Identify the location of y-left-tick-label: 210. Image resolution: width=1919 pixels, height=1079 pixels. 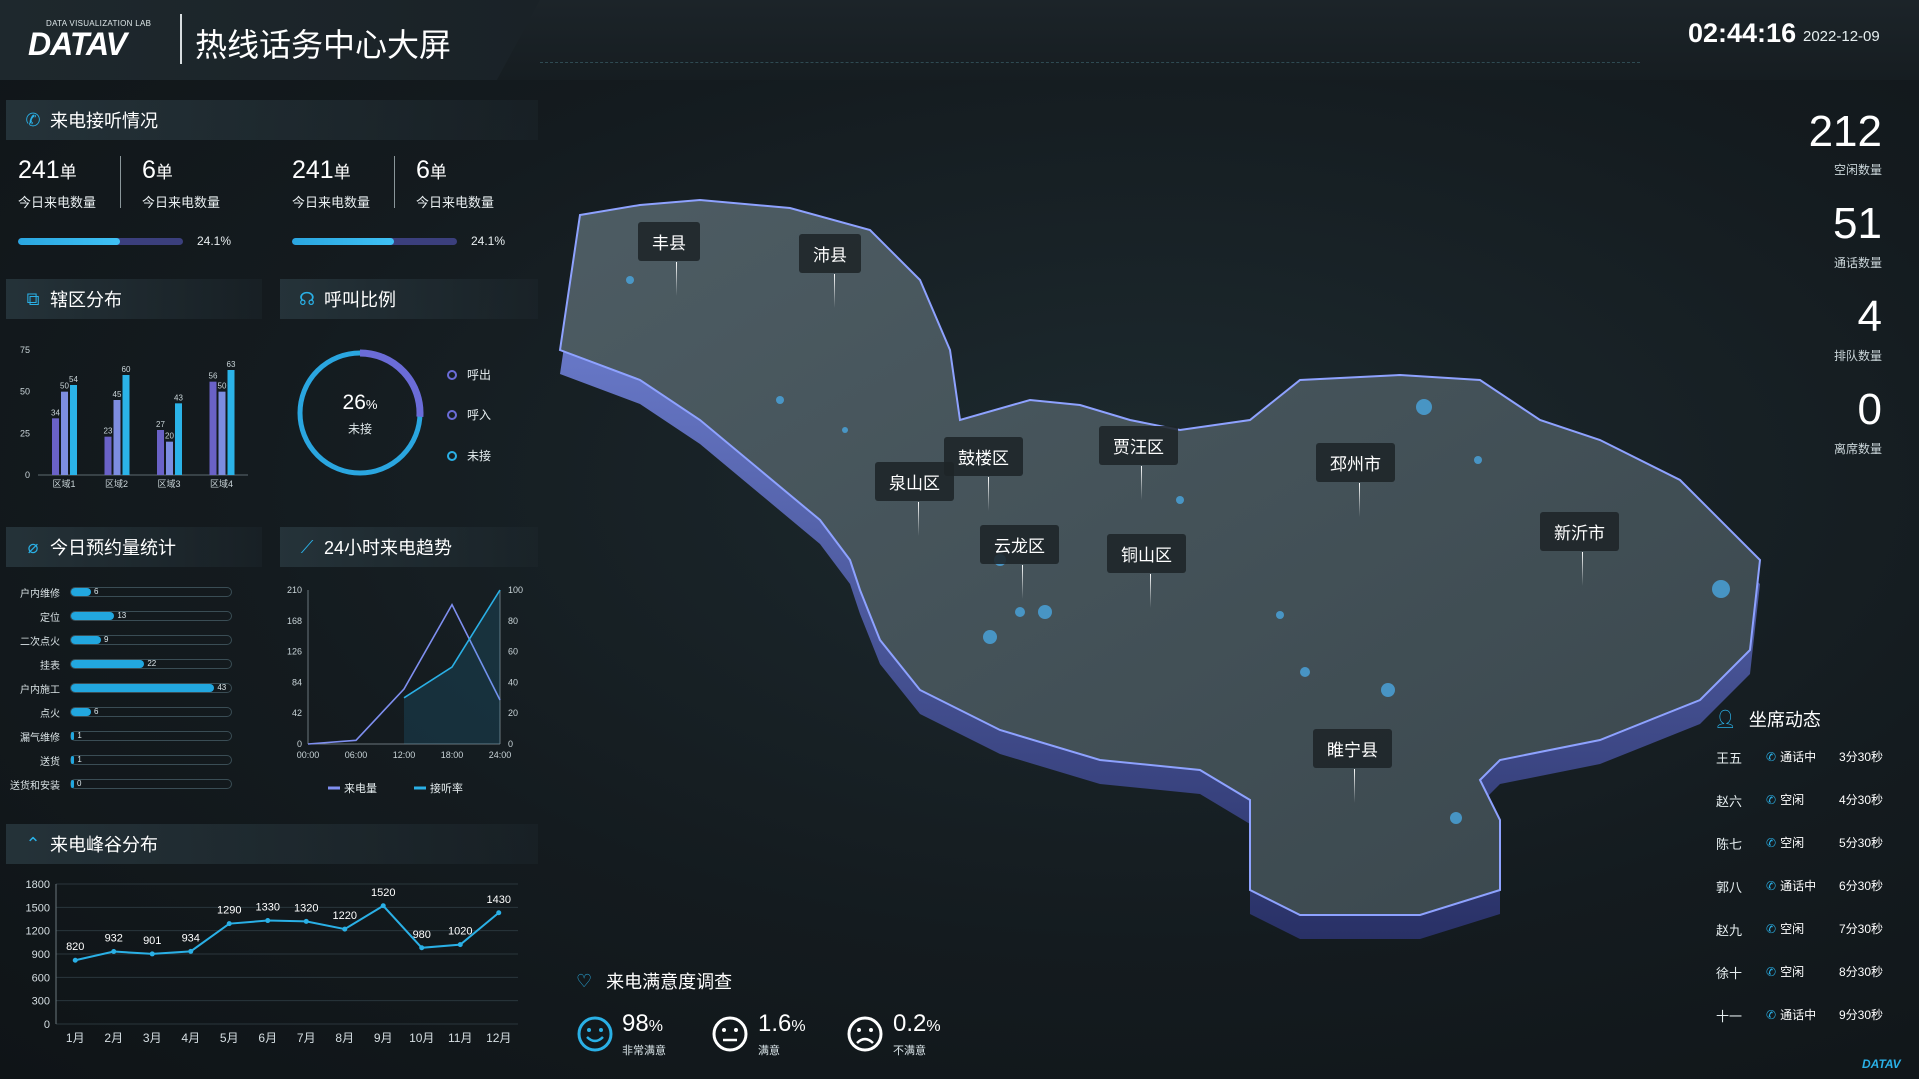
(294, 590).